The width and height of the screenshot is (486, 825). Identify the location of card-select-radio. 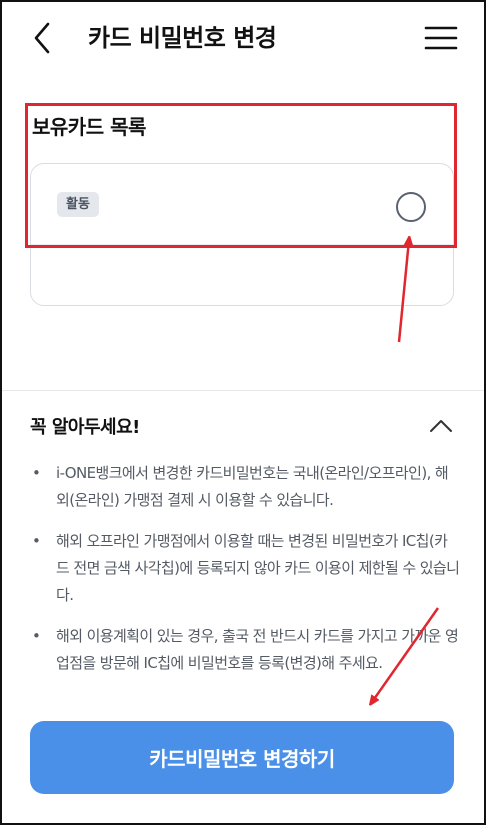
(411, 207).